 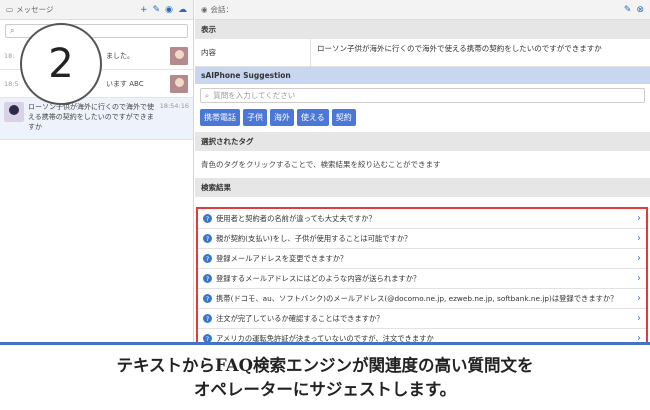 I want to click on result-item: ? 登録メールアドレスを変更できますか？ ›, so click(x=422, y=259).